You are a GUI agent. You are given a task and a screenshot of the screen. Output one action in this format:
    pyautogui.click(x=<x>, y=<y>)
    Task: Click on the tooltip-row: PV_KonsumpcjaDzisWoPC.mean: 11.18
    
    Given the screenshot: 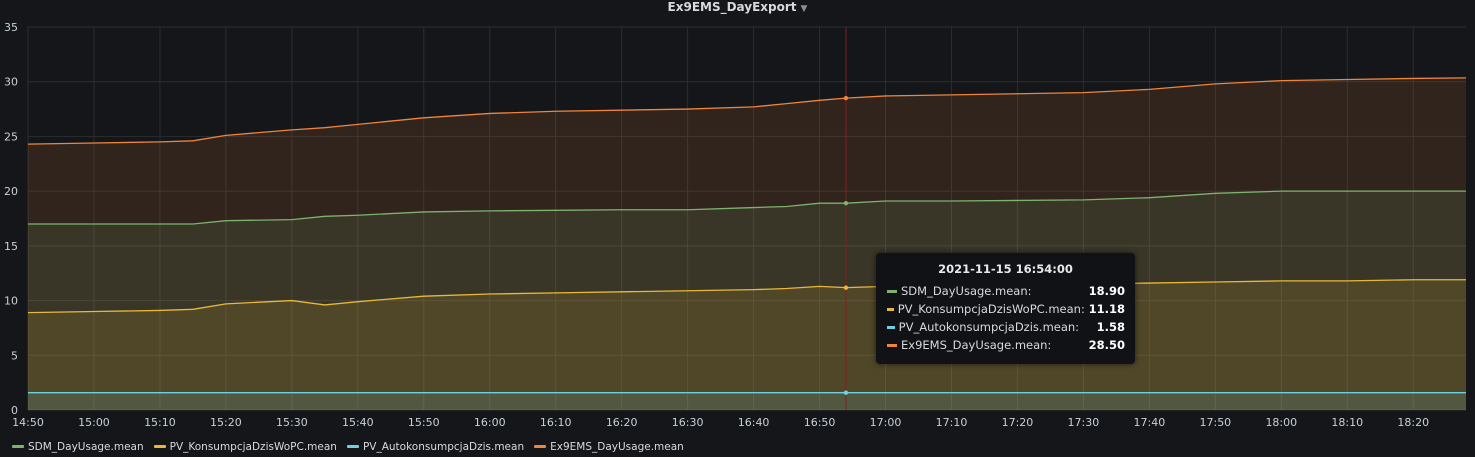 What is the action you would take?
    pyautogui.click(x=1005, y=309)
    